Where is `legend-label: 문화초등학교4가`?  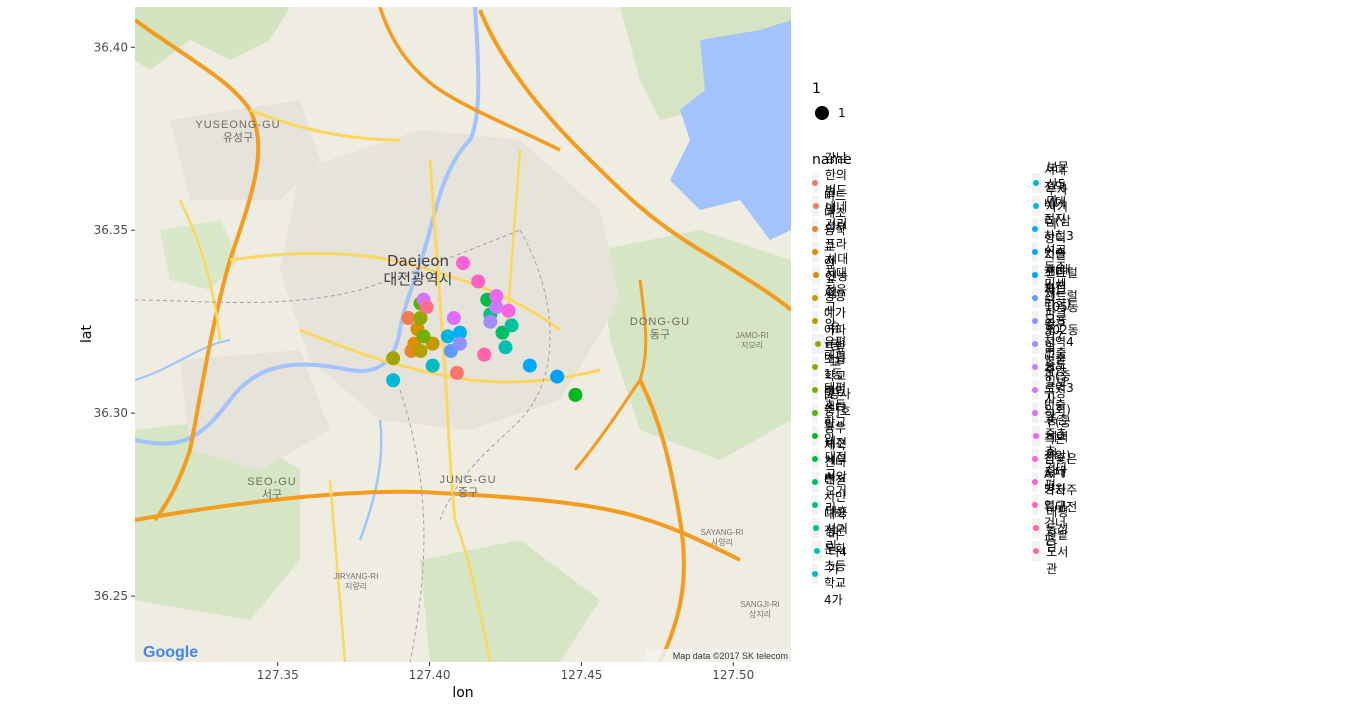
legend-label: 문화초등학교4가 is located at coordinates (835, 574).